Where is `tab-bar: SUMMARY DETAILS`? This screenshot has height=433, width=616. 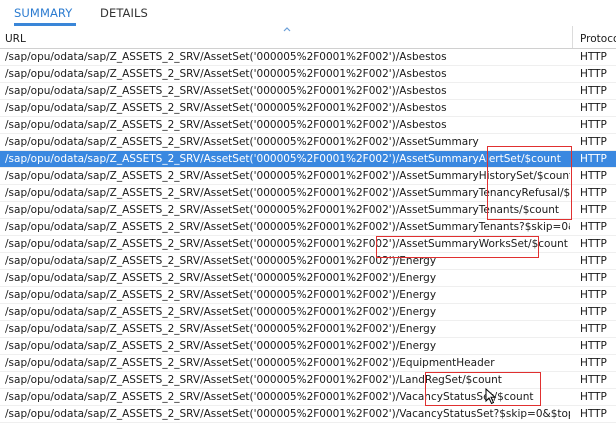 tab-bar: SUMMARY DETAILS is located at coordinates (308, 13).